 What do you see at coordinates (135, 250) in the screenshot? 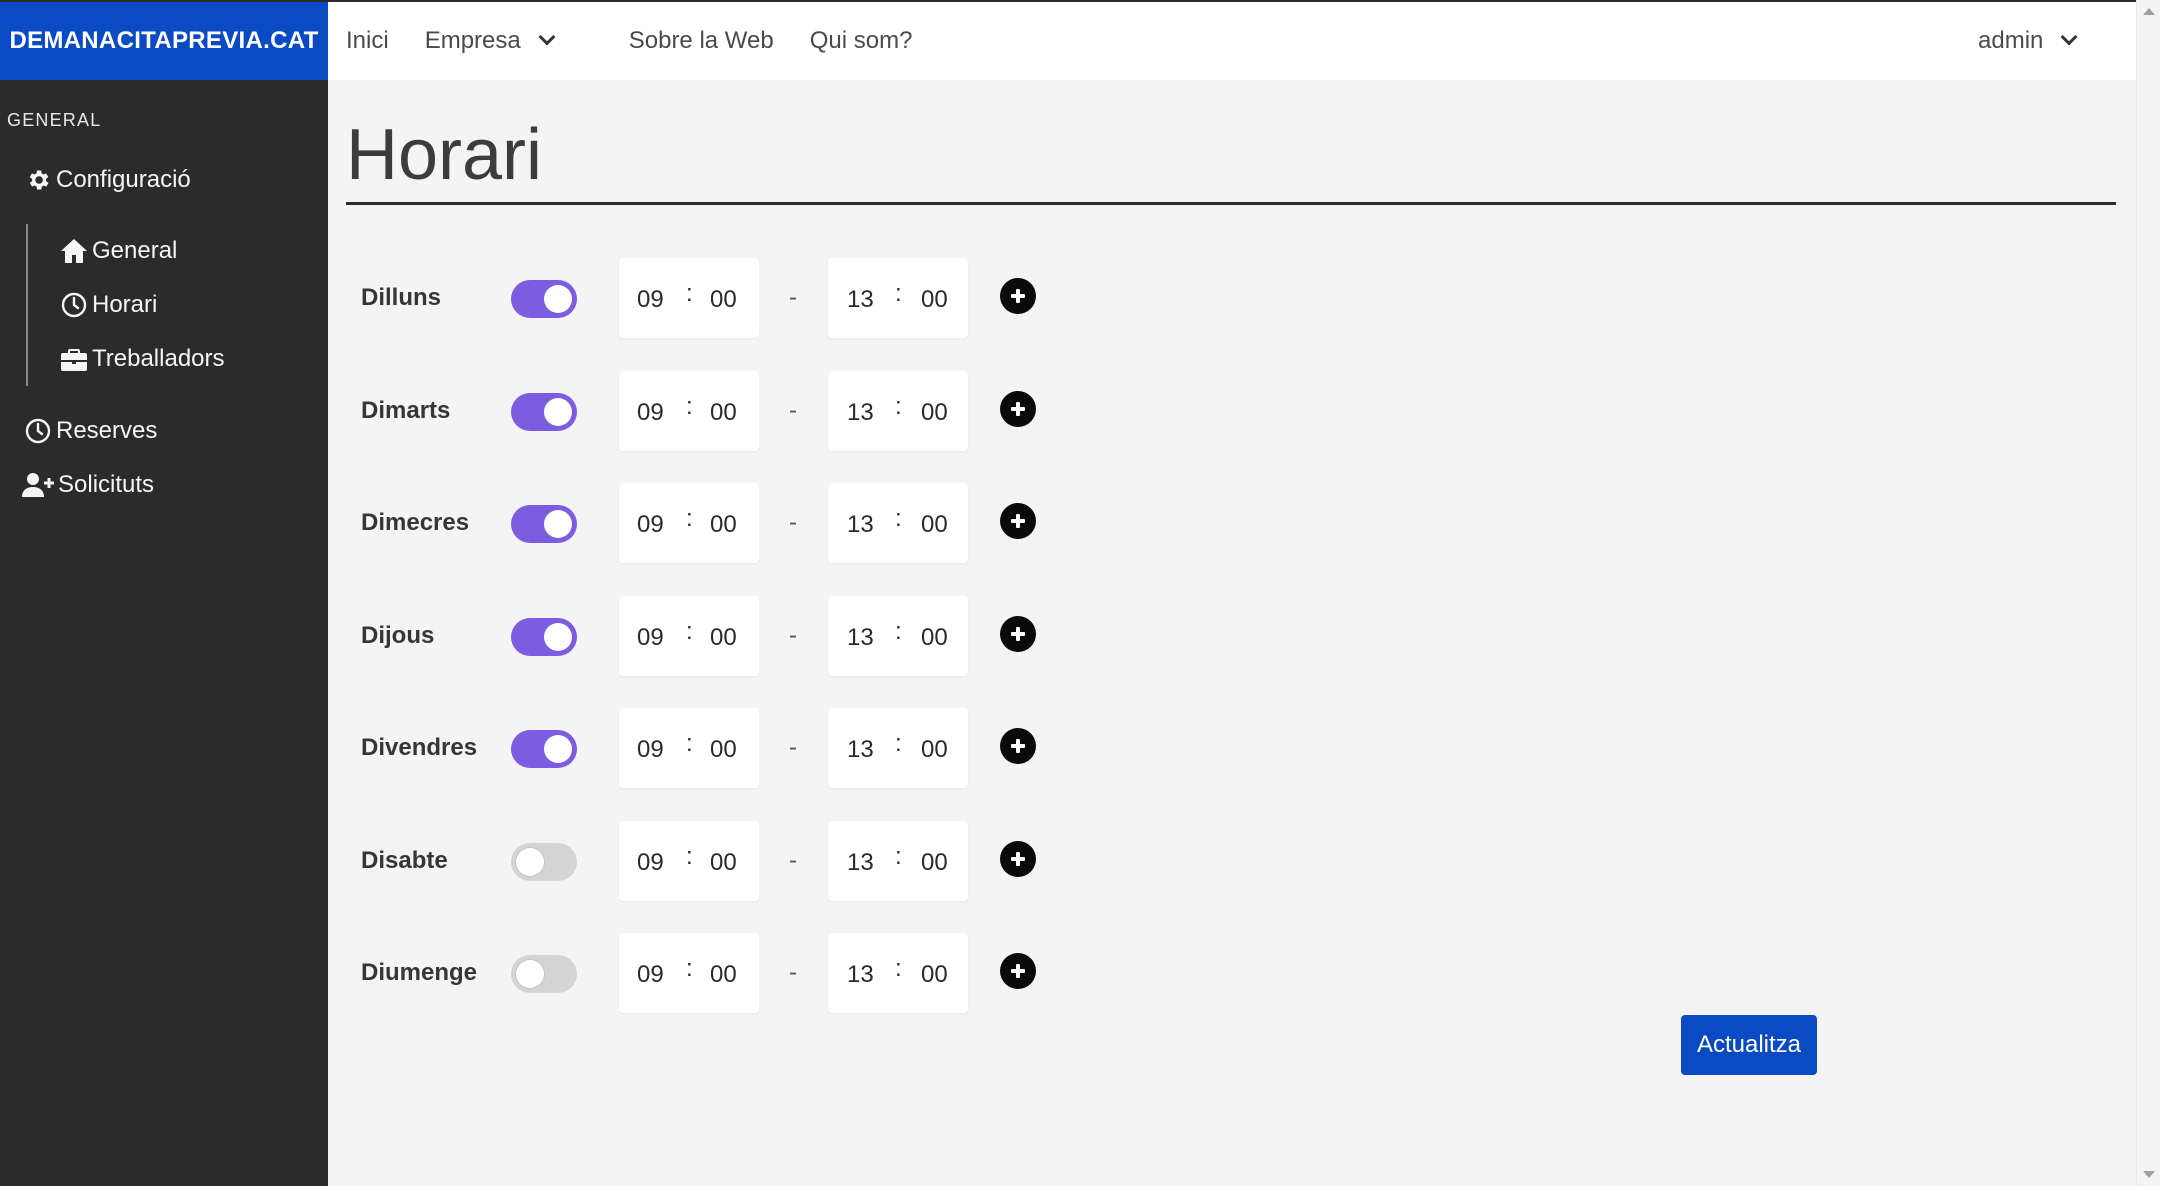
I see `sidebar-item-label: General` at bounding box center [135, 250].